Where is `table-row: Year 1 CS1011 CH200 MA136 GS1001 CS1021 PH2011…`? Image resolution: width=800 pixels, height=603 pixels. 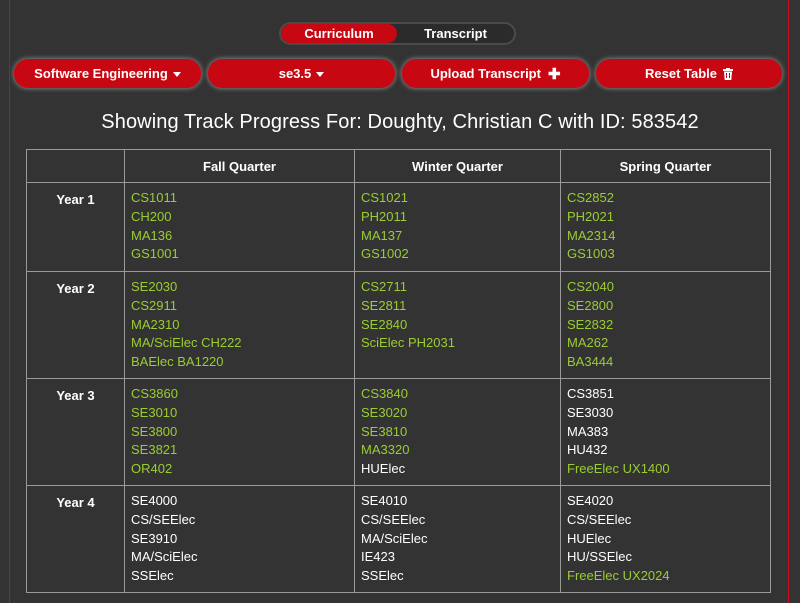 table-row: Year 1 CS1011 CH200 MA136 GS1001 CS1021 PH2011… is located at coordinates (398, 227).